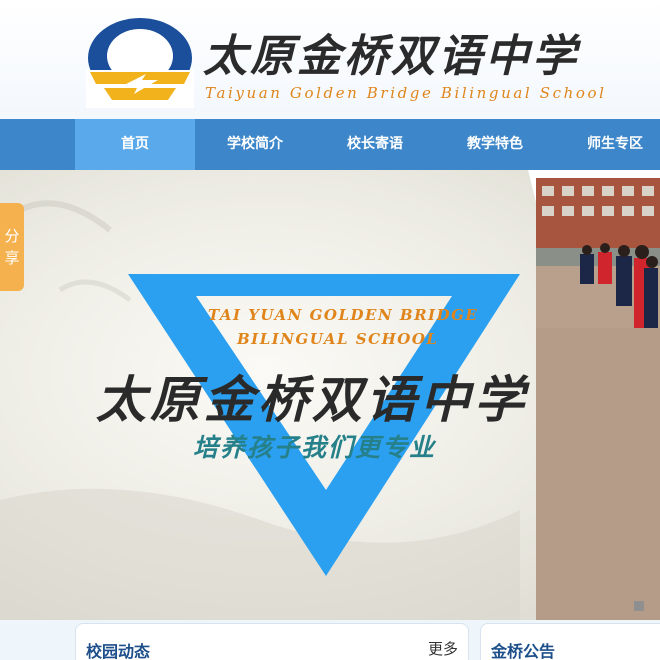 This screenshot has height=660, width=660. What do you see at coordinates (570, 641) in the screenshot?
I see `notice-panel: 金桥公告` at bounding box center [570, 641].